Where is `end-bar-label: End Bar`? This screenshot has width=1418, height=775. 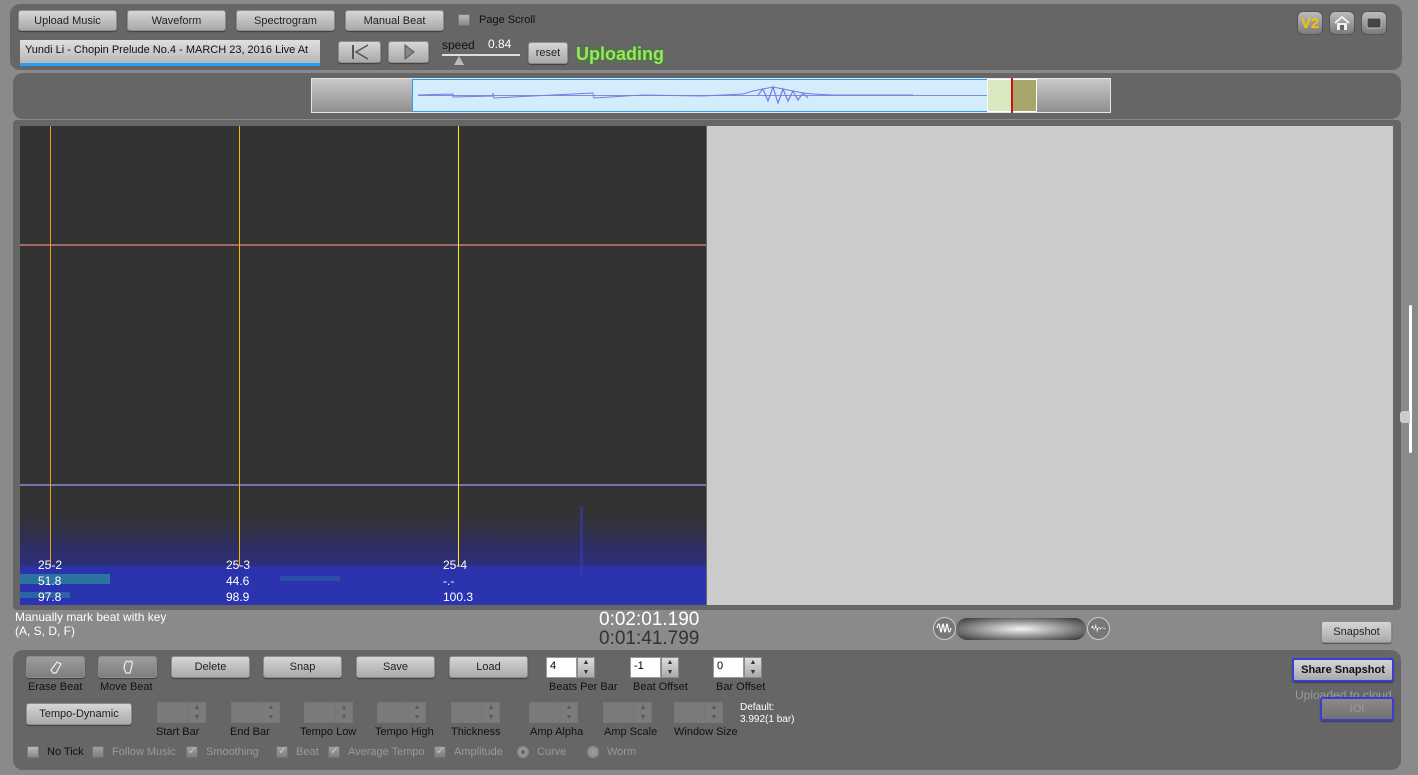 end-bar-label: End Bar is located at coordinates (250, 732).